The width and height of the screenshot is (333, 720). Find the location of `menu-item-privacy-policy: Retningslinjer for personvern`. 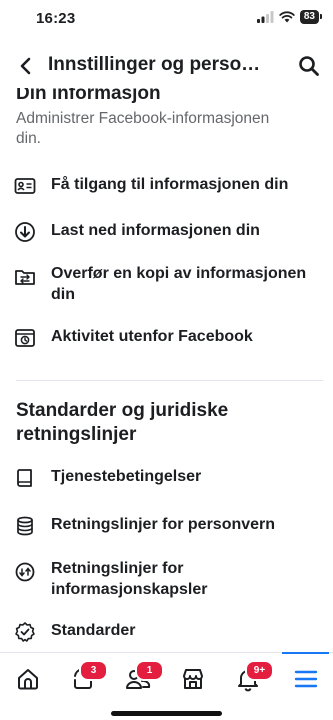

menu-item-privacy-policy: Retningslinjer for personvern is located at coordinates (166, 526).